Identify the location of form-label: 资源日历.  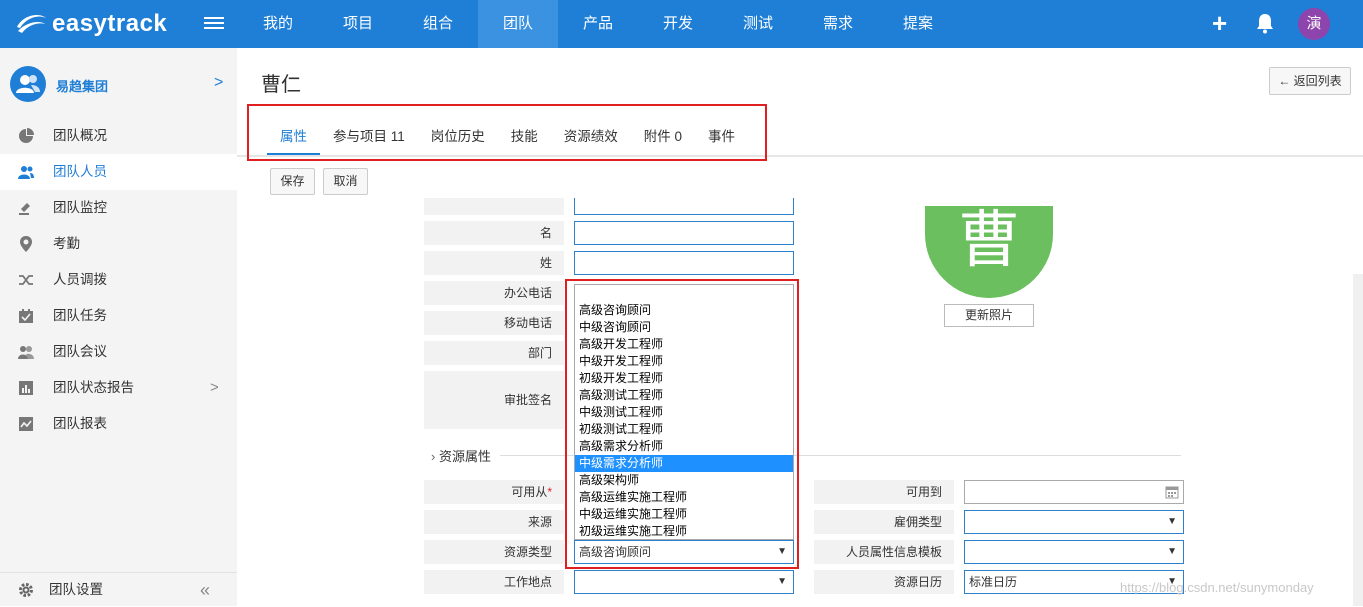
(884, 582).